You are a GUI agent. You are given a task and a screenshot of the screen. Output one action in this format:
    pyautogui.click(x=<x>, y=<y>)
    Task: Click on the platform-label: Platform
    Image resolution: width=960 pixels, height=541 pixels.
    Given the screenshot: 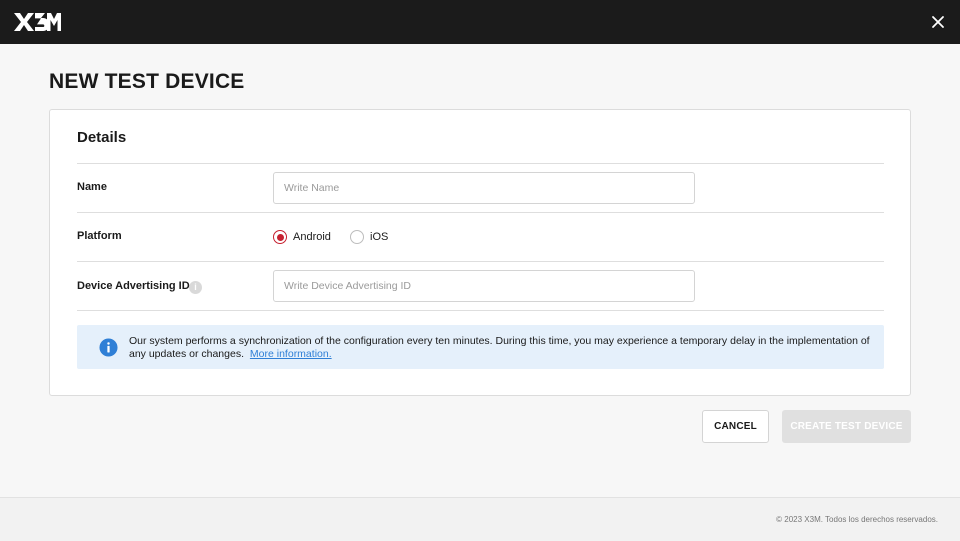 What is the action you would take?
    pyautogui.click(x=99, y=236)
    